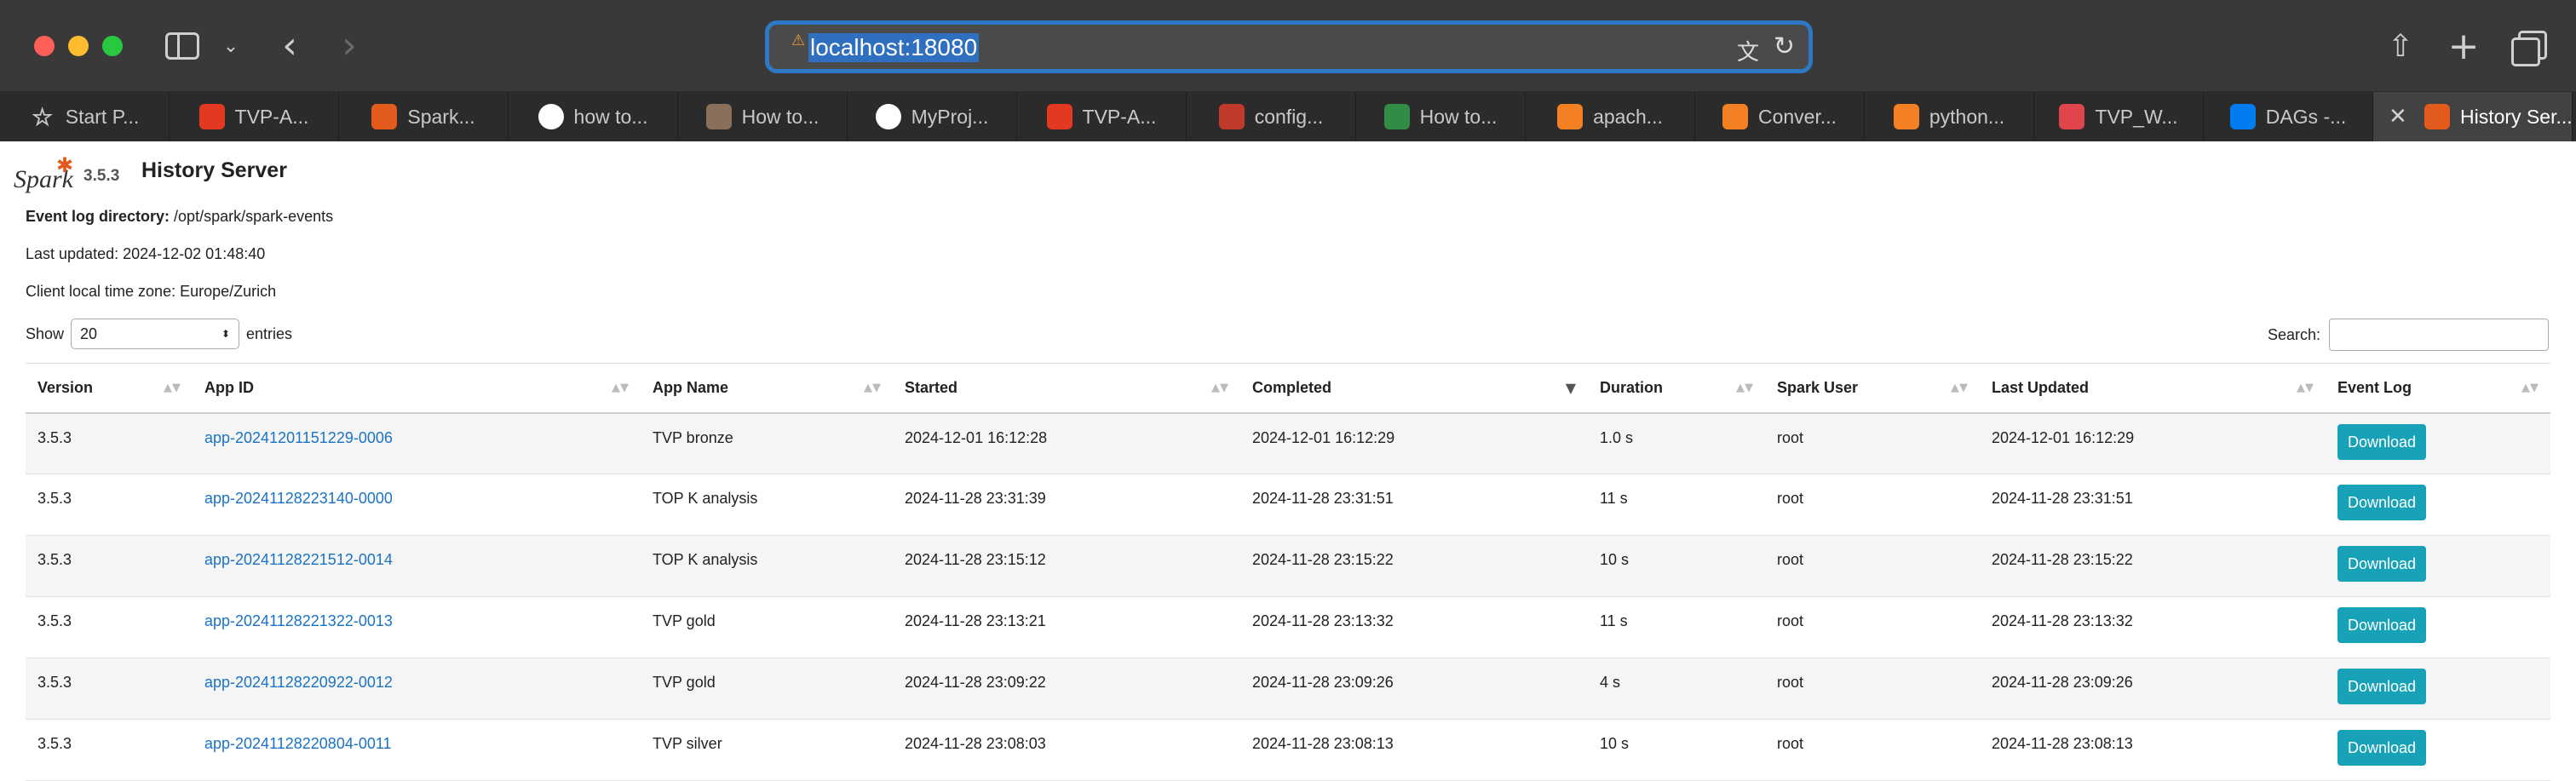  I want to click on spark-icon, so click(385, 116).